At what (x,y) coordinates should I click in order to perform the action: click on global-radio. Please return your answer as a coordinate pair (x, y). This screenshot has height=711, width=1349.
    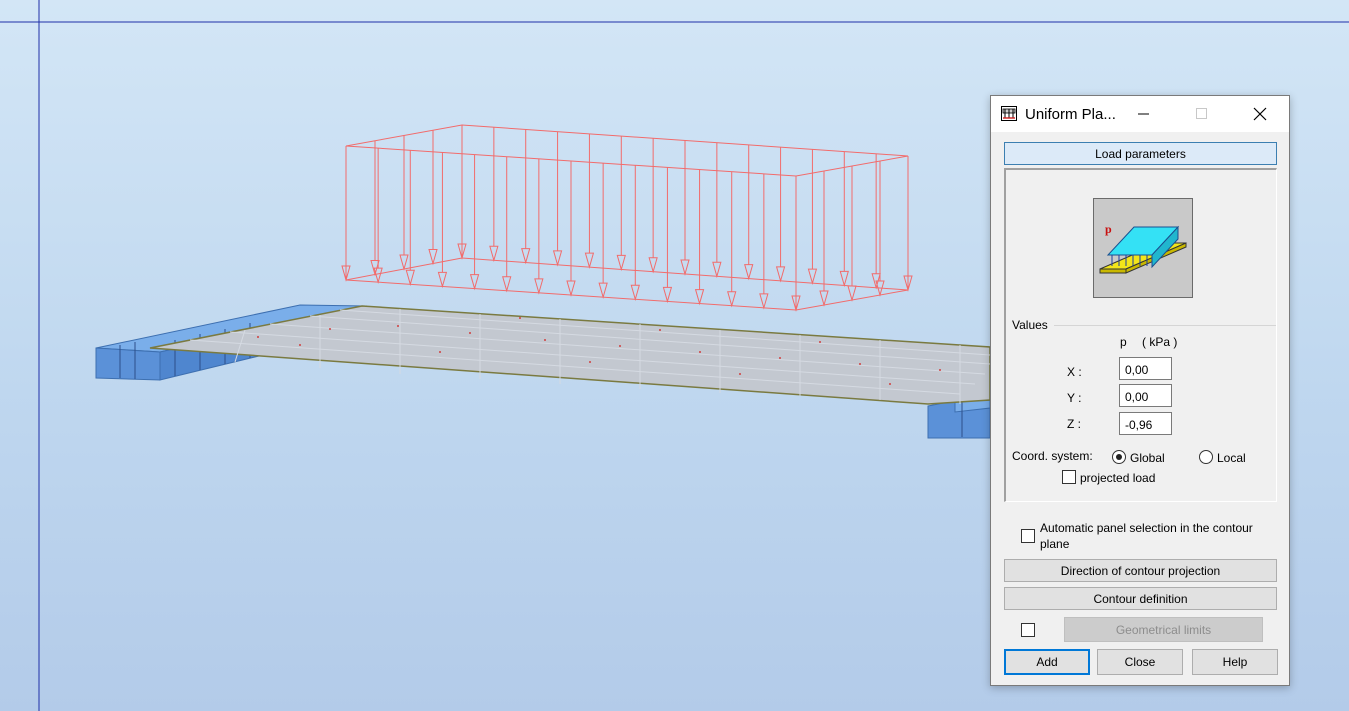
    Looking at the image, I should click on (1119, 457).